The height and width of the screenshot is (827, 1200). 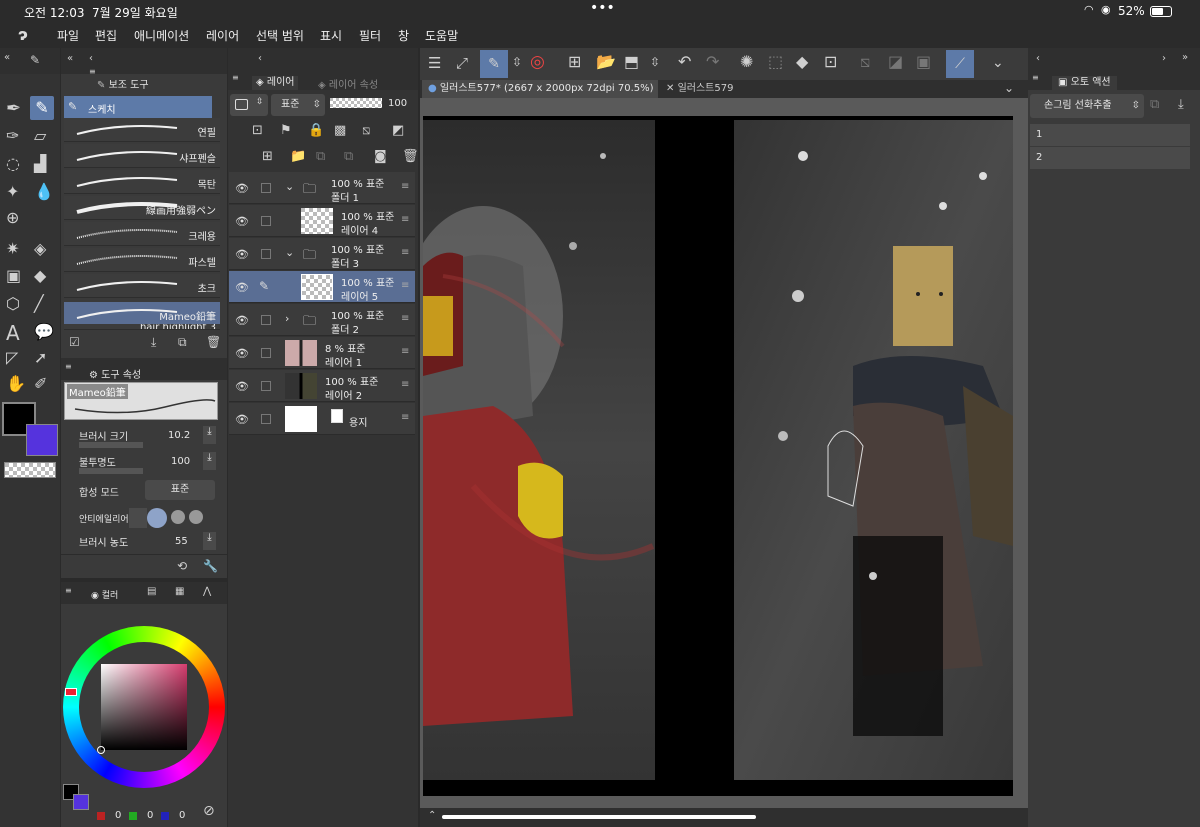 What do you see at coordinates (441, 35) in the screenshot?
I see `menu-help: 도움말` at bounding box center [441, 35].